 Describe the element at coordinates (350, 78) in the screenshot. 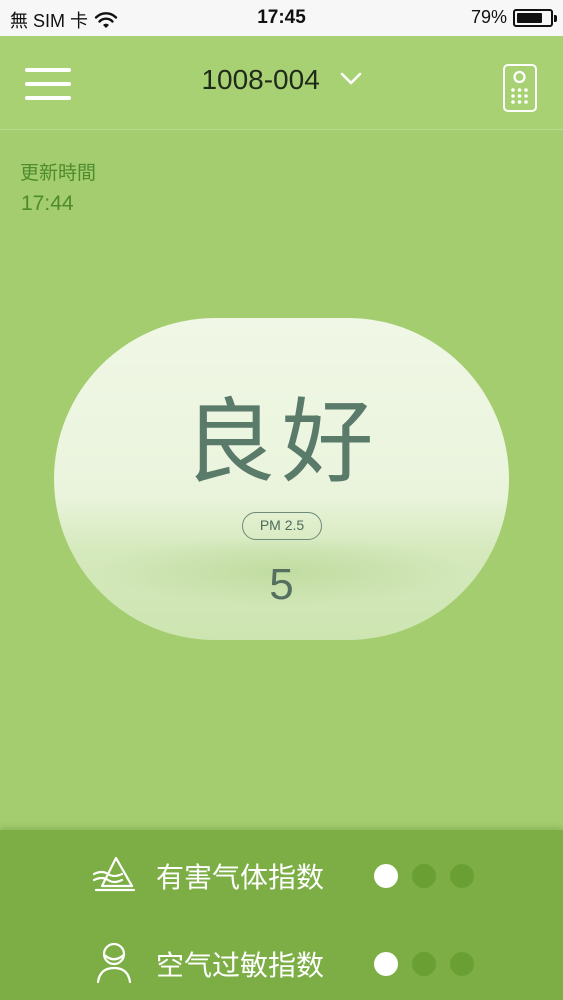

I see `chevron-down-icon` at that location.